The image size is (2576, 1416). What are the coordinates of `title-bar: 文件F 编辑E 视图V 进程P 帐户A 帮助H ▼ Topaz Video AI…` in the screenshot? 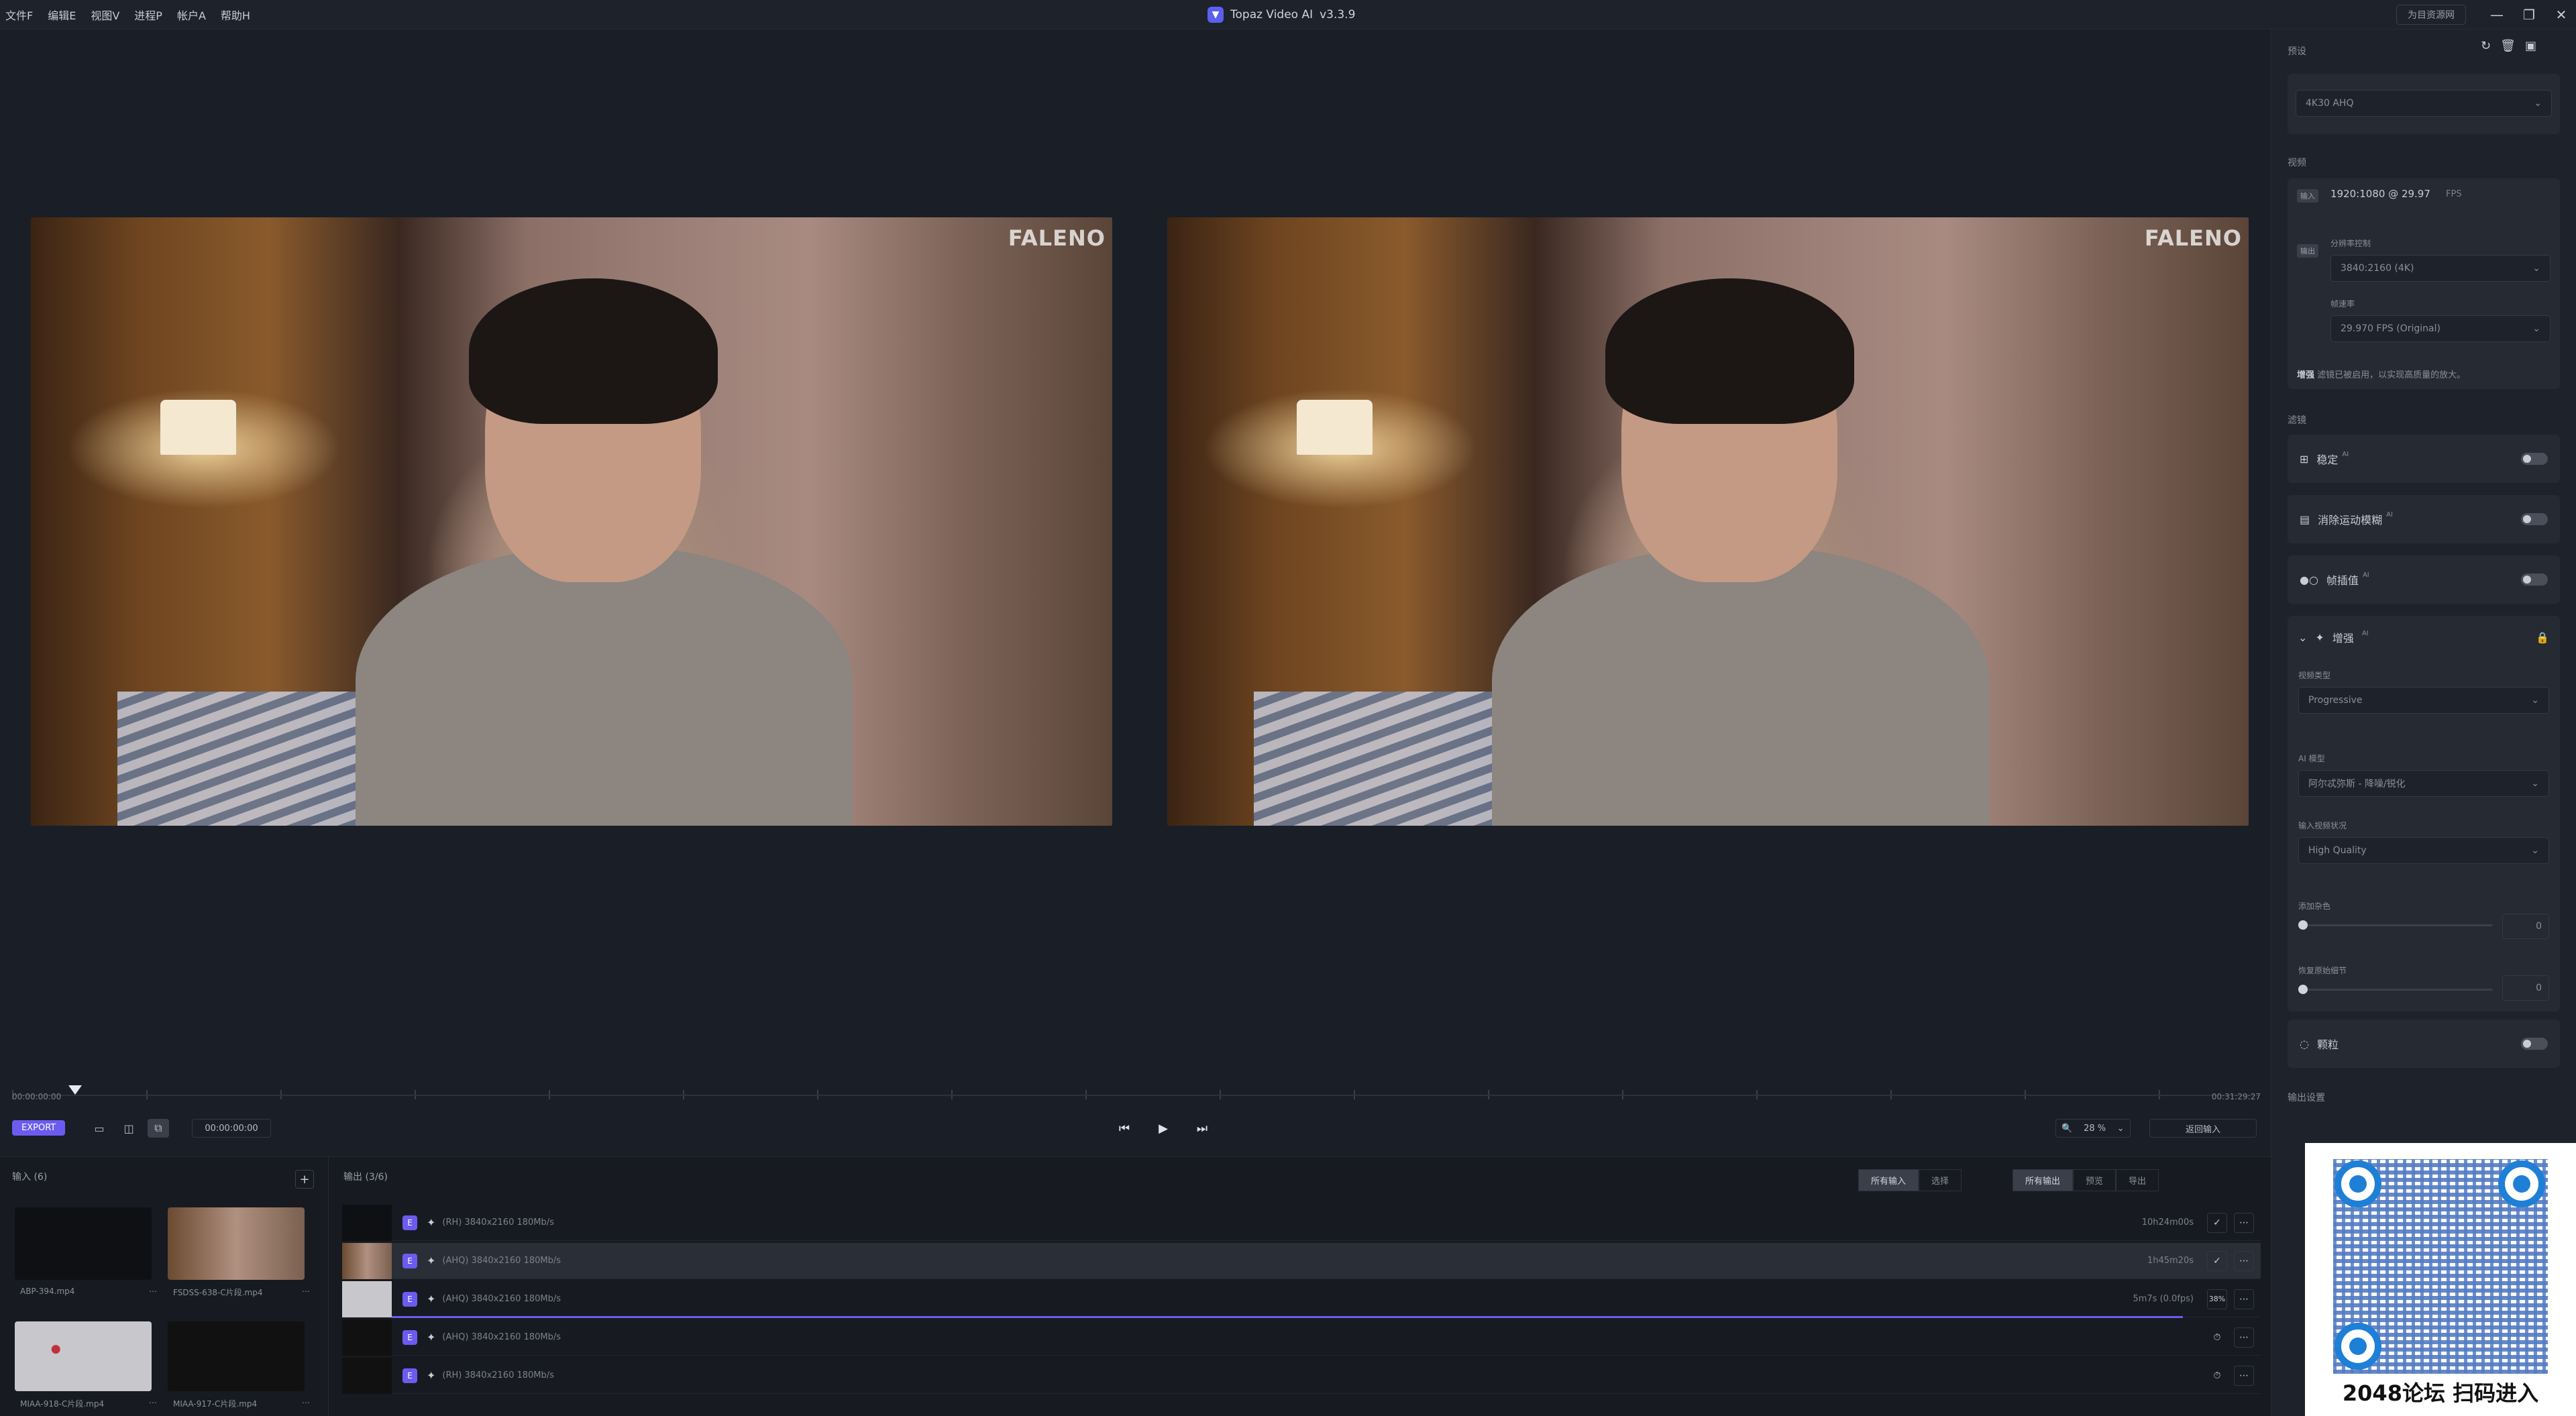 It's located at (1288, 15).